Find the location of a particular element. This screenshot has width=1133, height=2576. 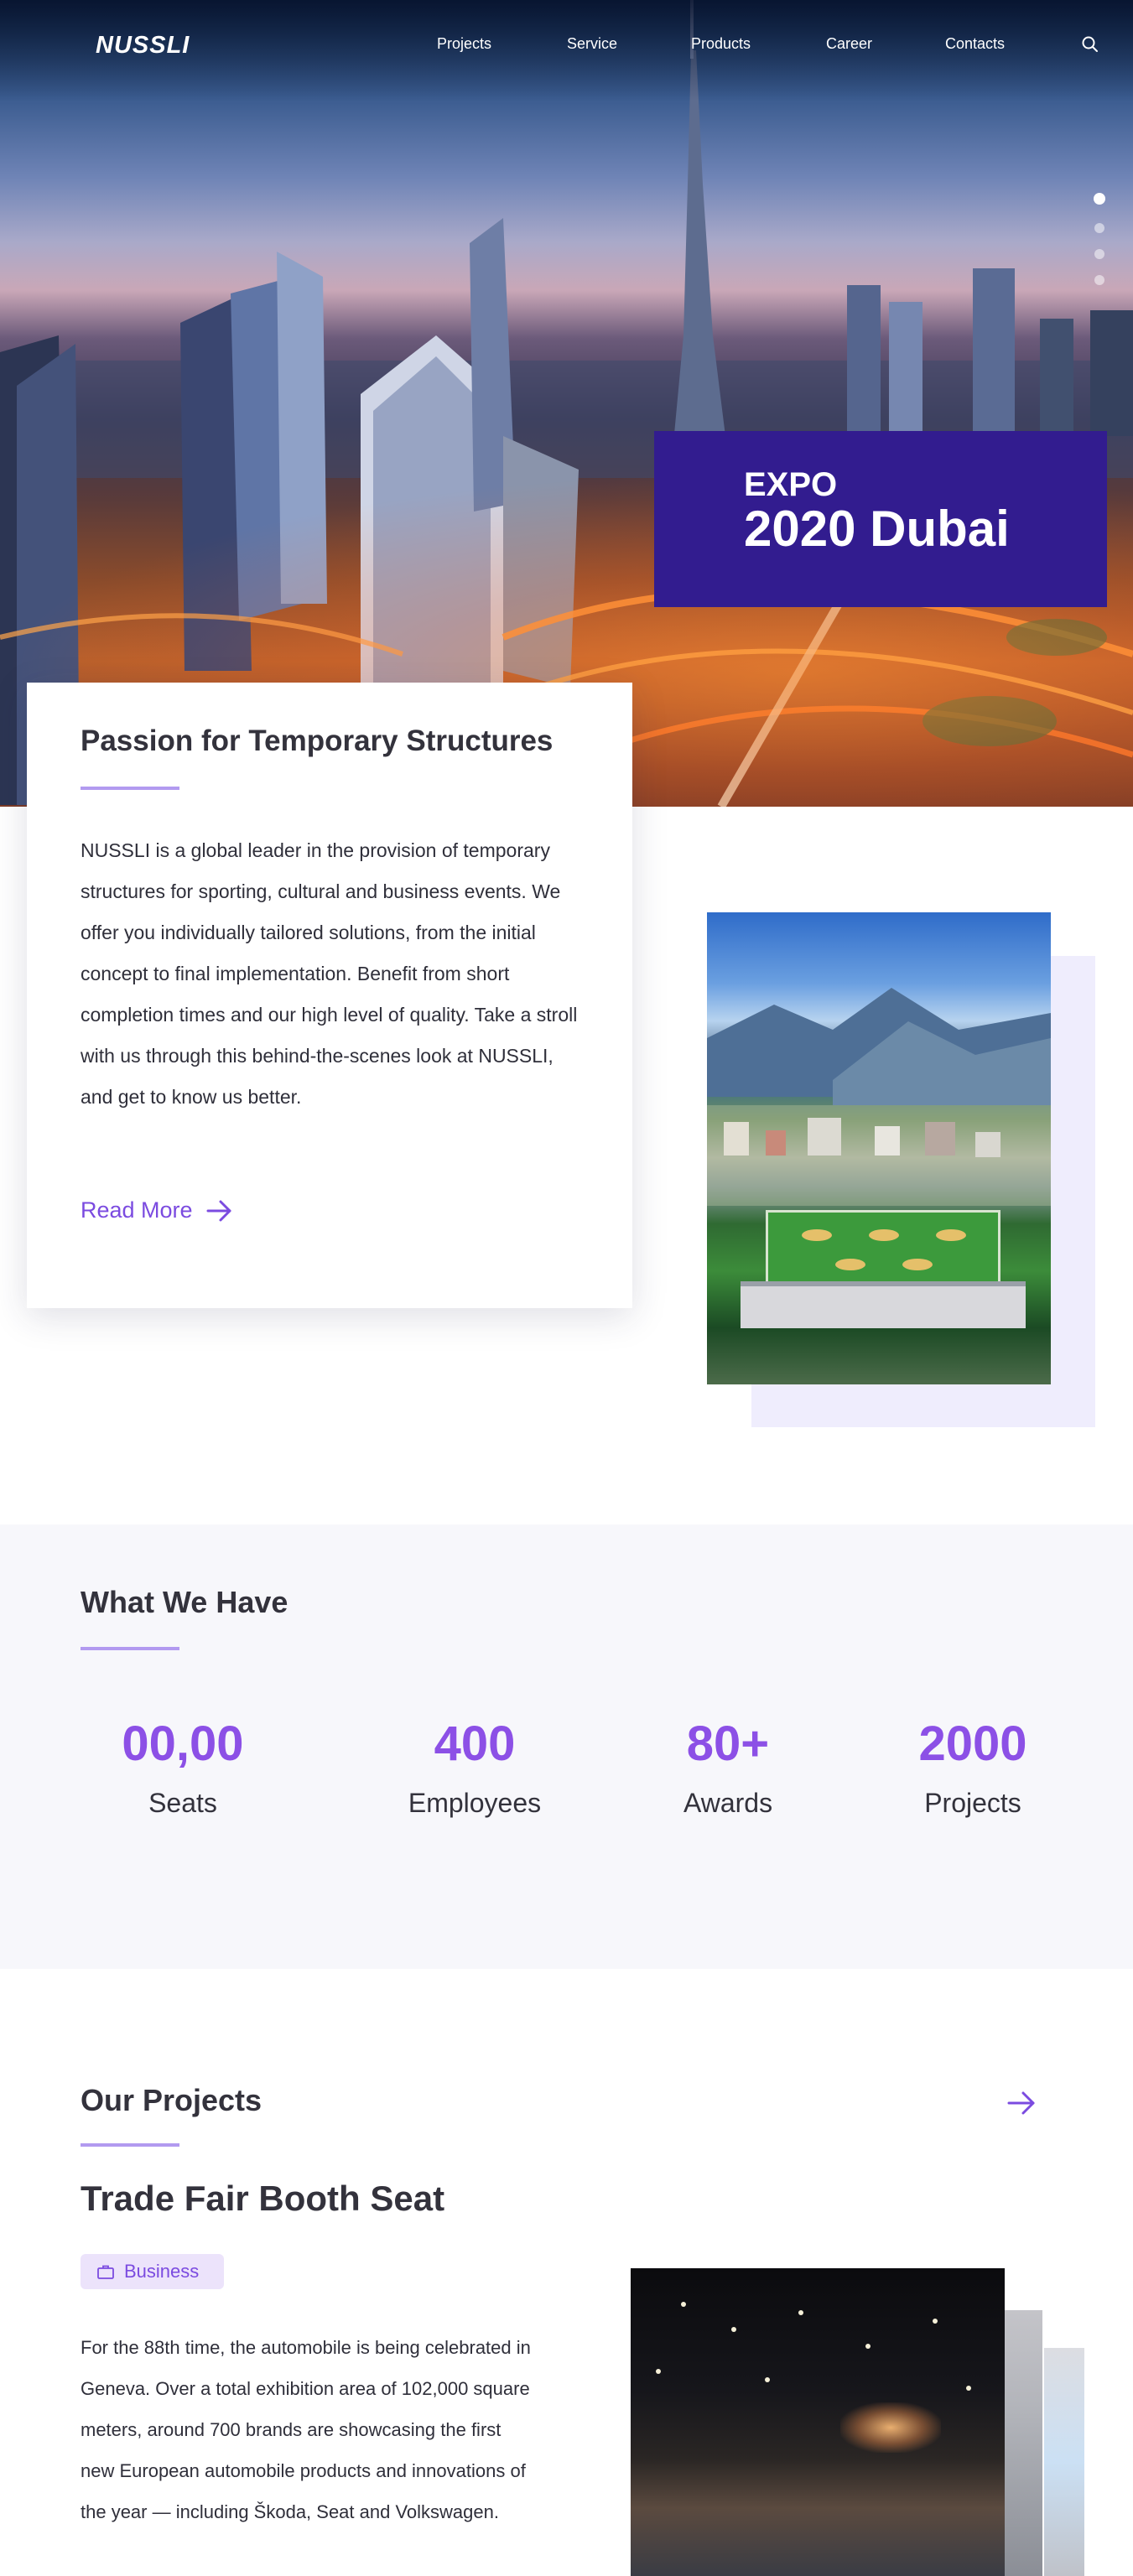

stat-value-seats: 00,00 is located at coordinates (183, 1744).